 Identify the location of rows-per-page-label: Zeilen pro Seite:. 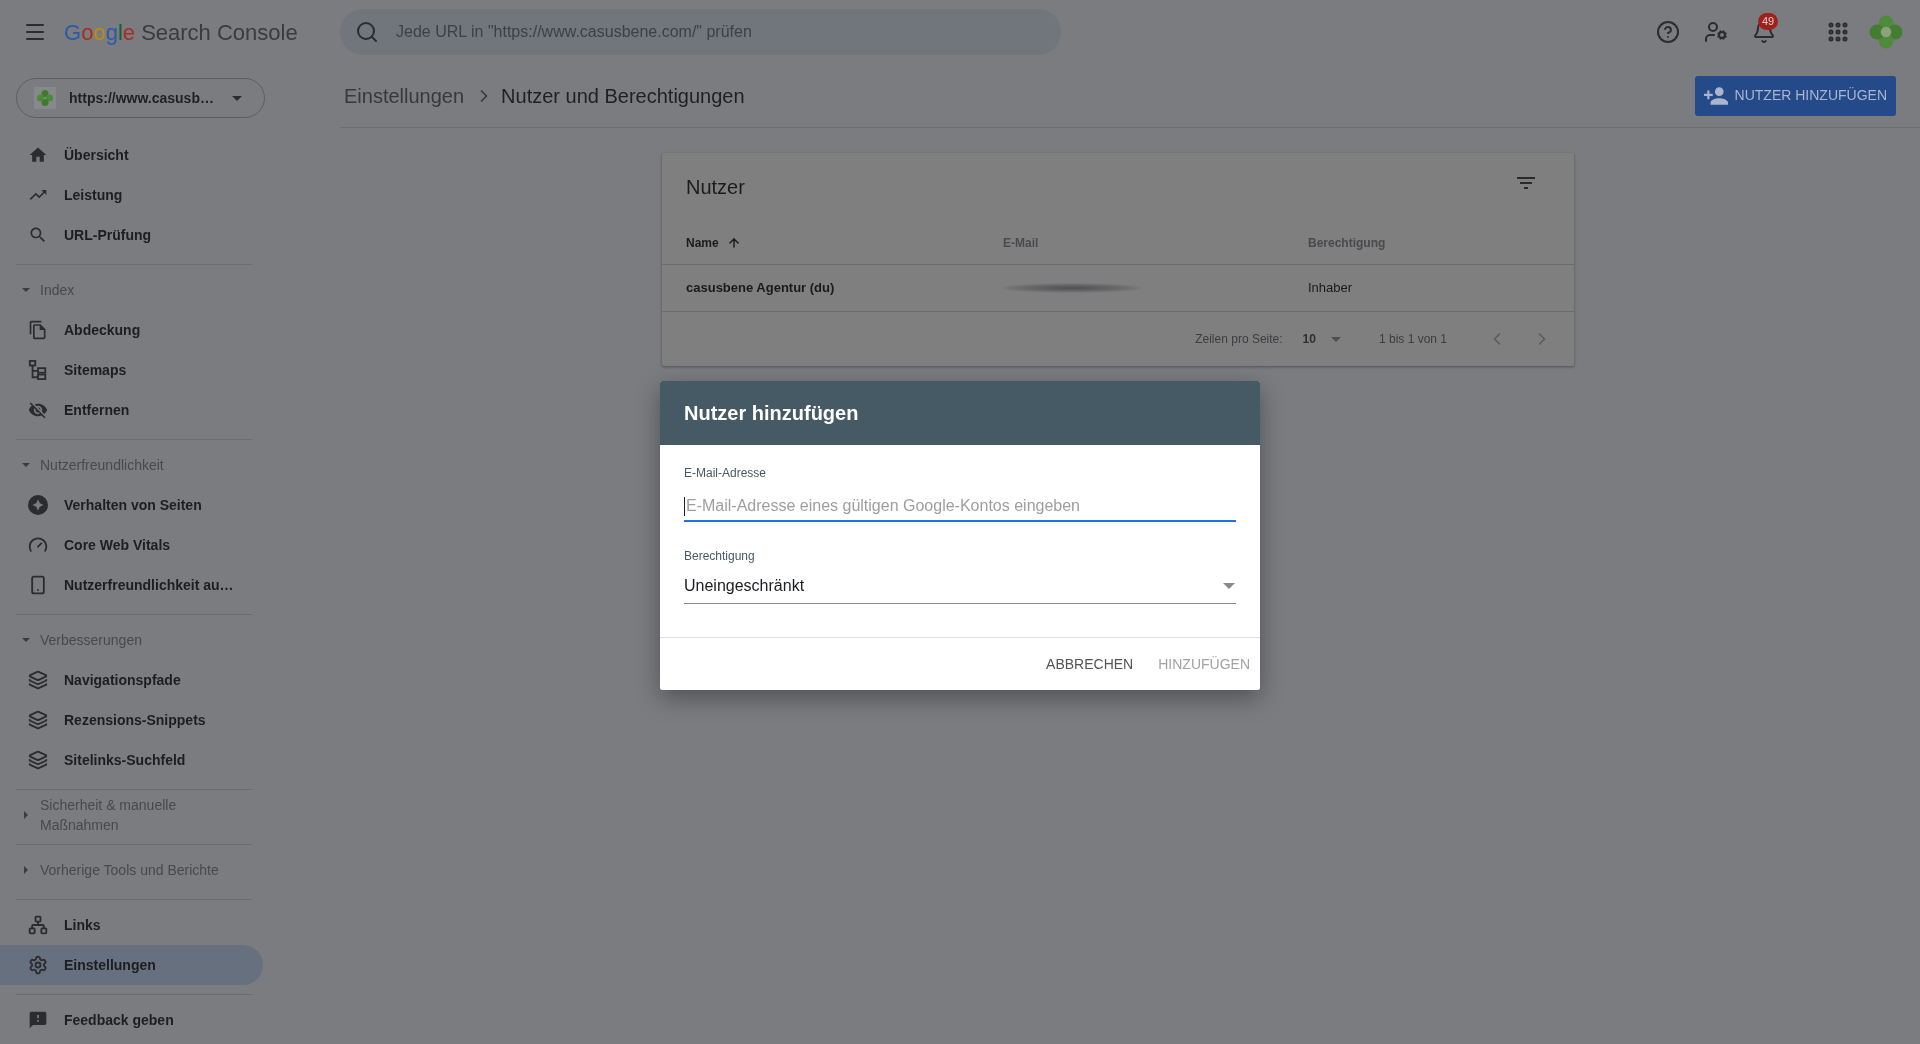
(1239, 339).